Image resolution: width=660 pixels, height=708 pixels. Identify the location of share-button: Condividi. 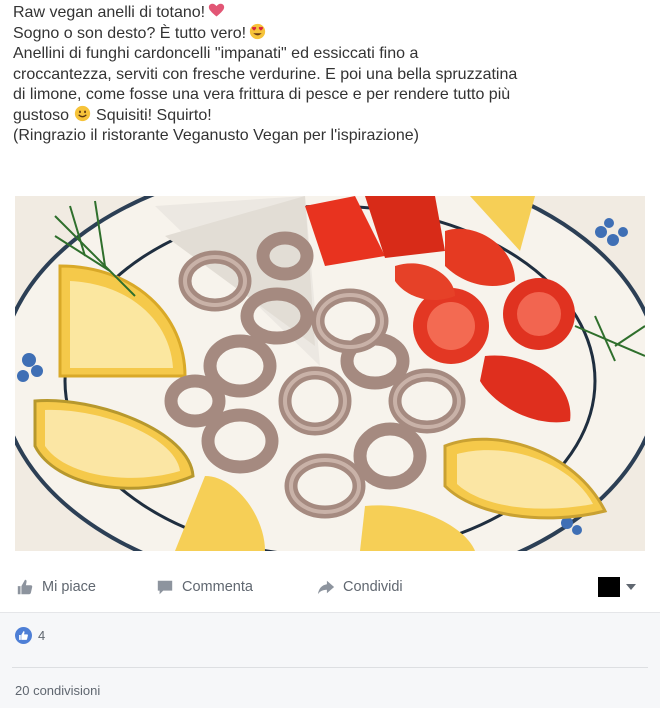
(360, 587).